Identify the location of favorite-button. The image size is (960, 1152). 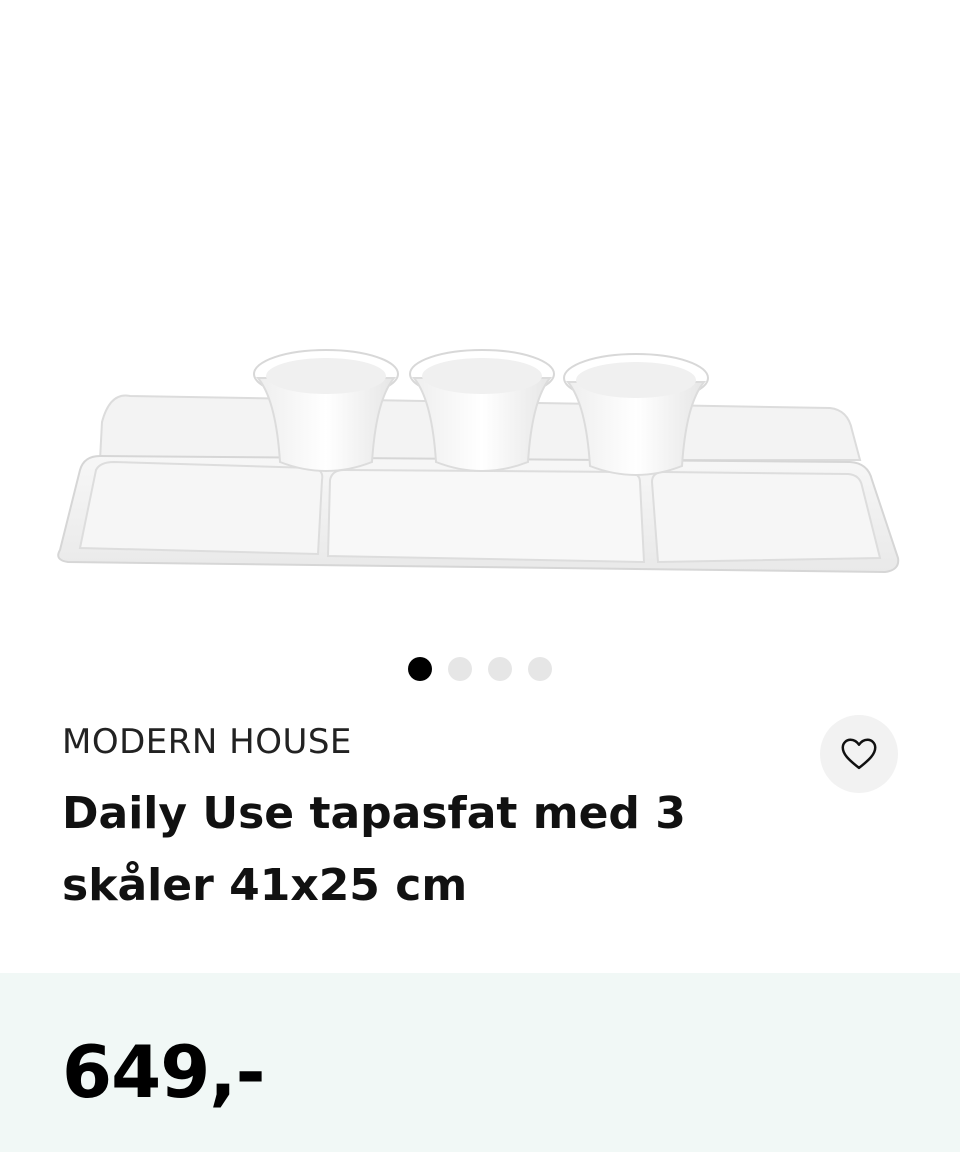
(859, 754).